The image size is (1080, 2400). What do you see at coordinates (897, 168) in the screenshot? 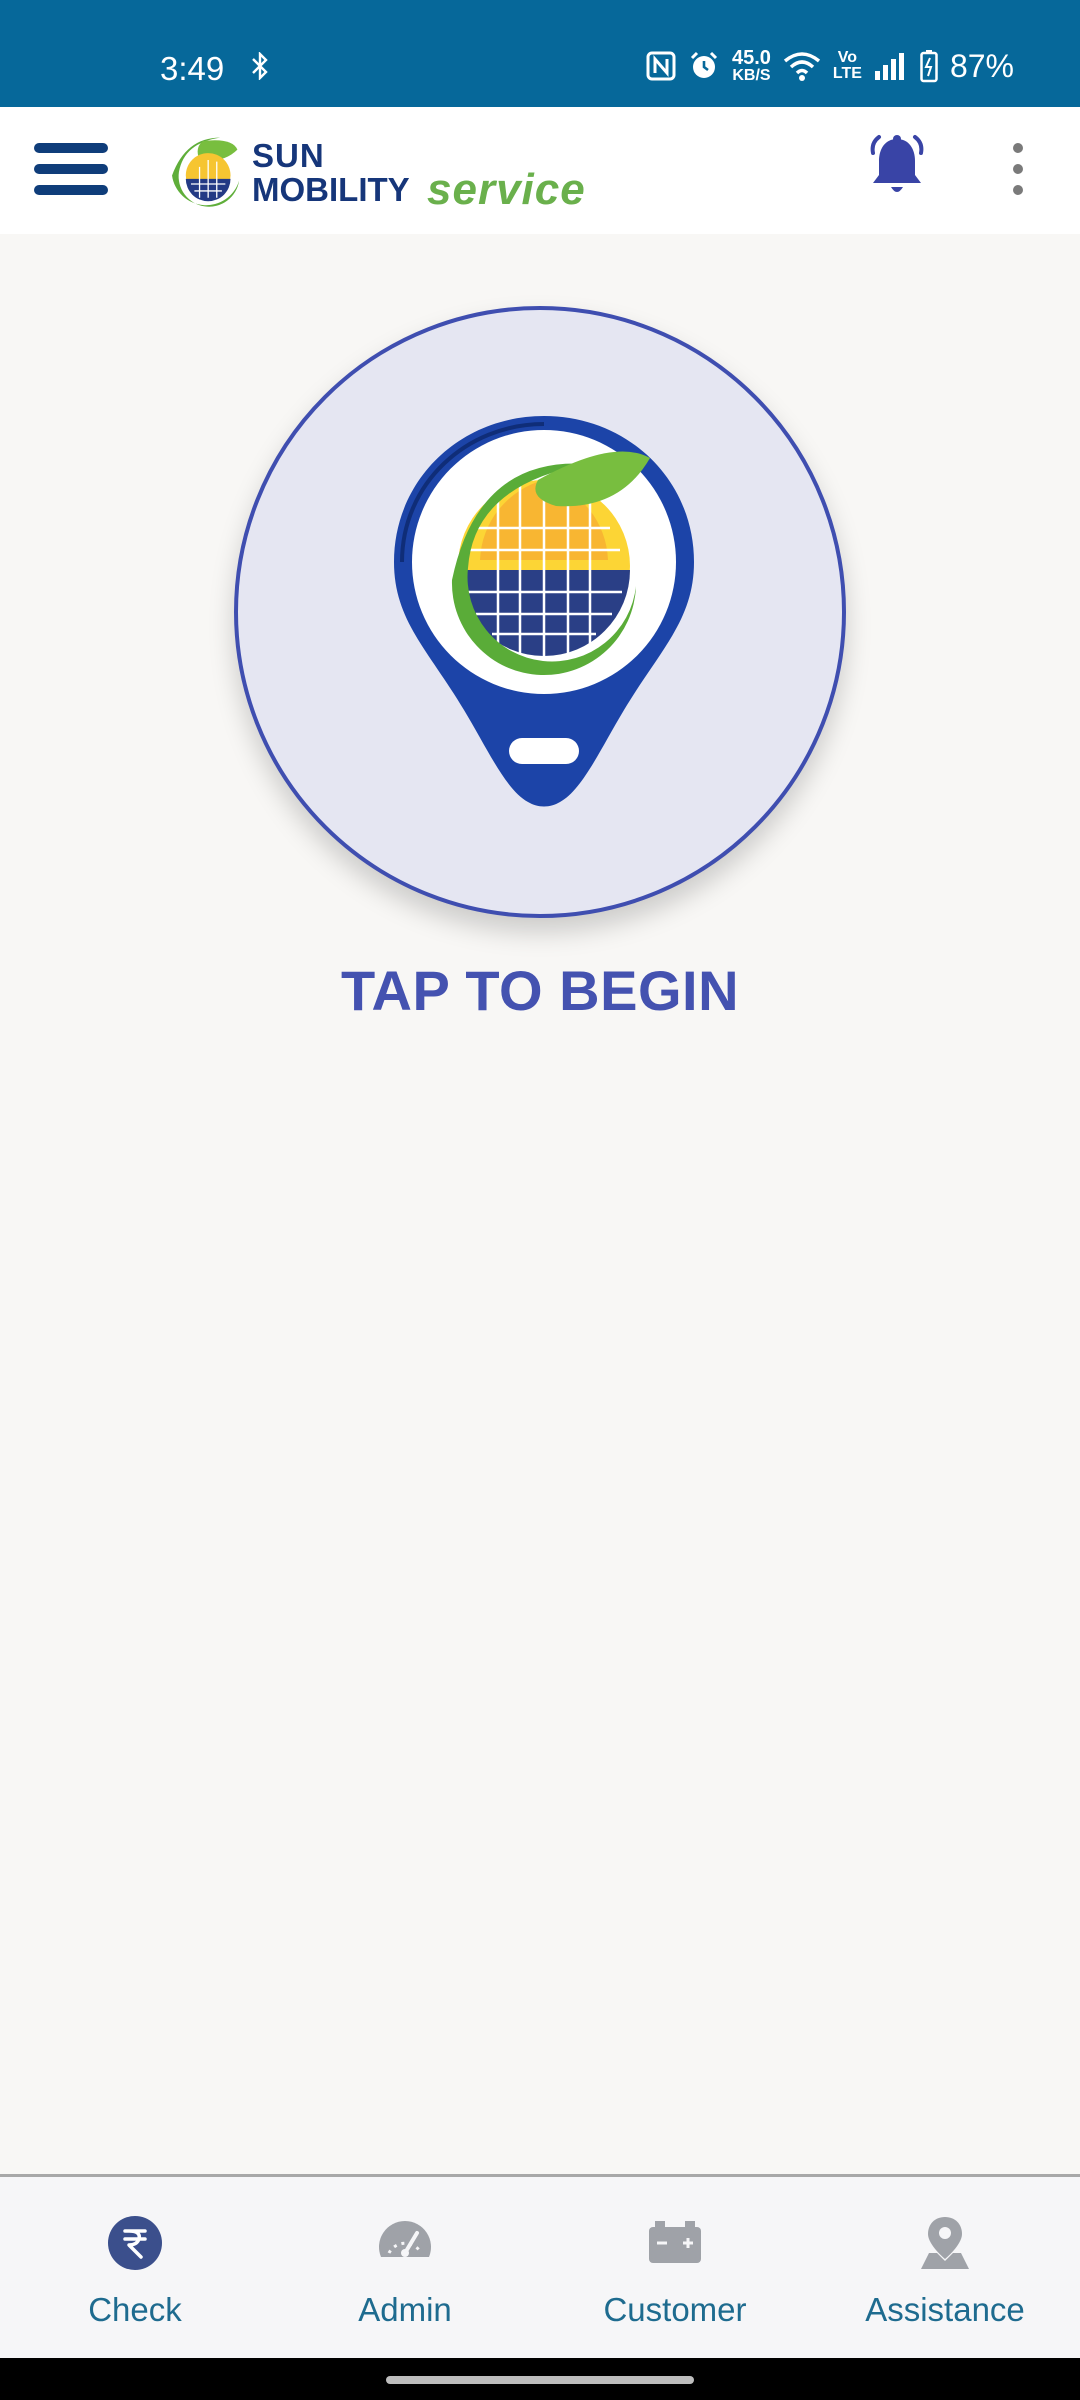
I see `notification-bell-icon` at bounding box center [897, 168].